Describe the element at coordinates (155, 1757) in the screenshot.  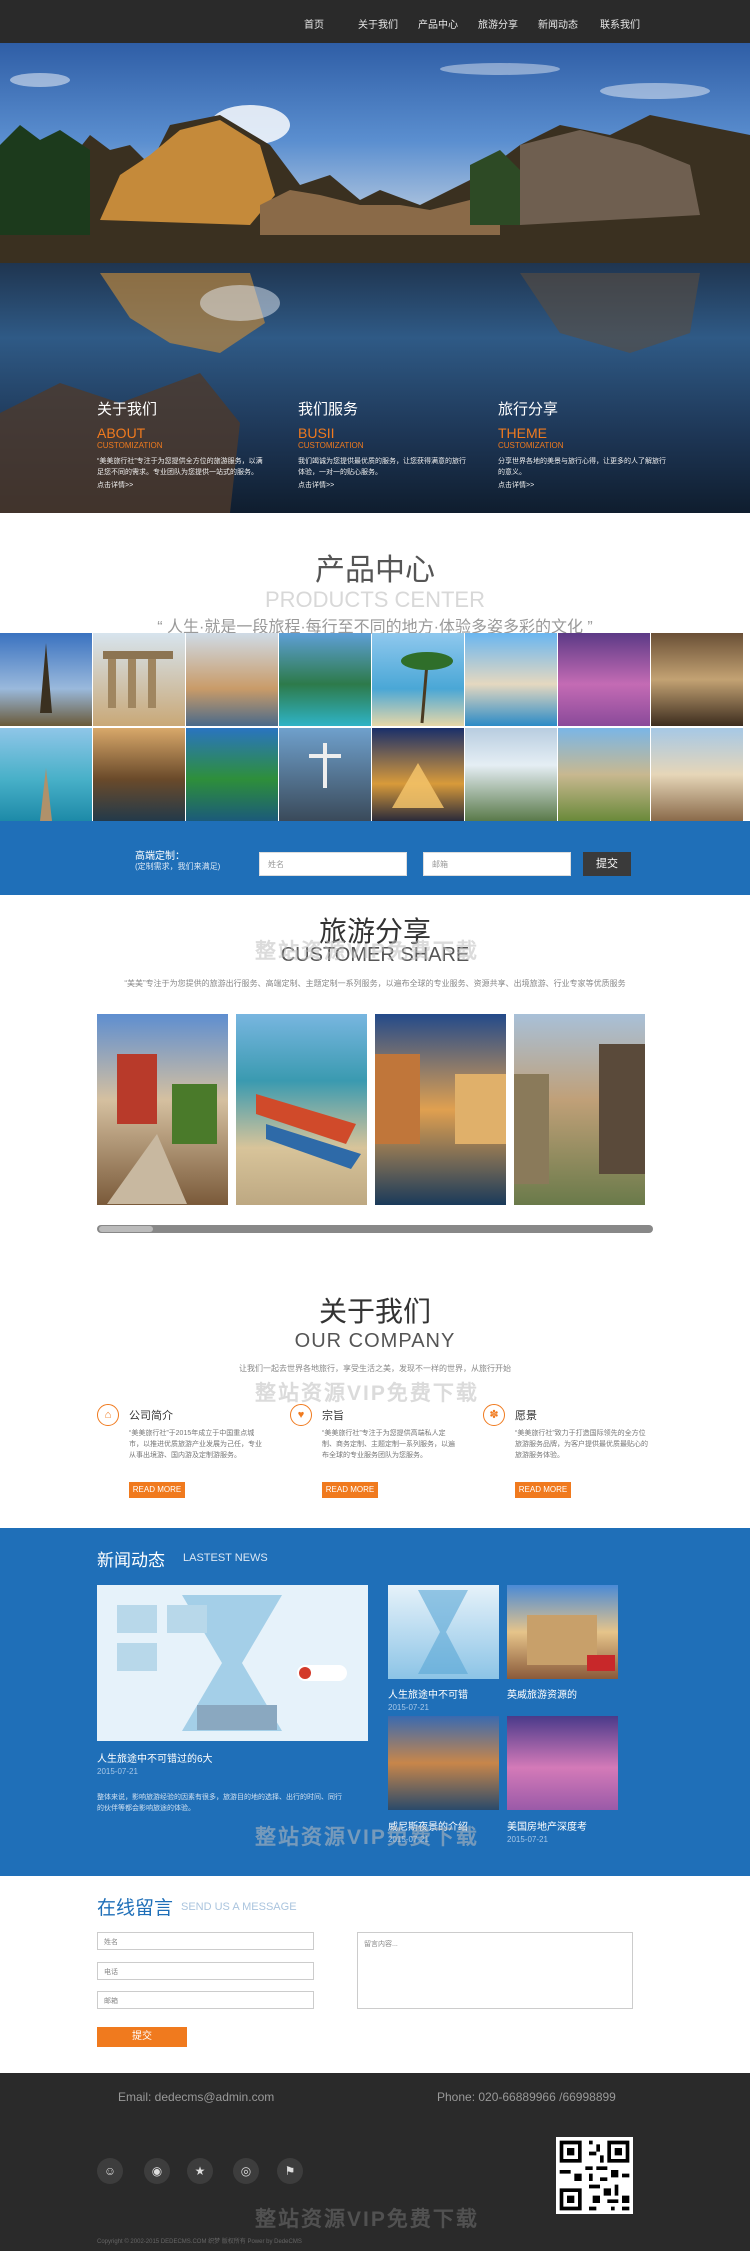
I see `news-featured-caption: 人生旅途中不可错过的6大` at that location.